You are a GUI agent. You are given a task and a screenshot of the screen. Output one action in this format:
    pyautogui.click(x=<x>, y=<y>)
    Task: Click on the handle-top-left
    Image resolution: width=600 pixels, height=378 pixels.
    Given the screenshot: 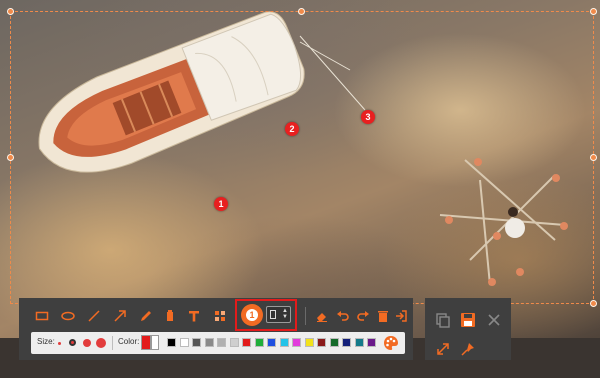 What is the action you would take?
    pyautogui.click(x=10, y=11)
    